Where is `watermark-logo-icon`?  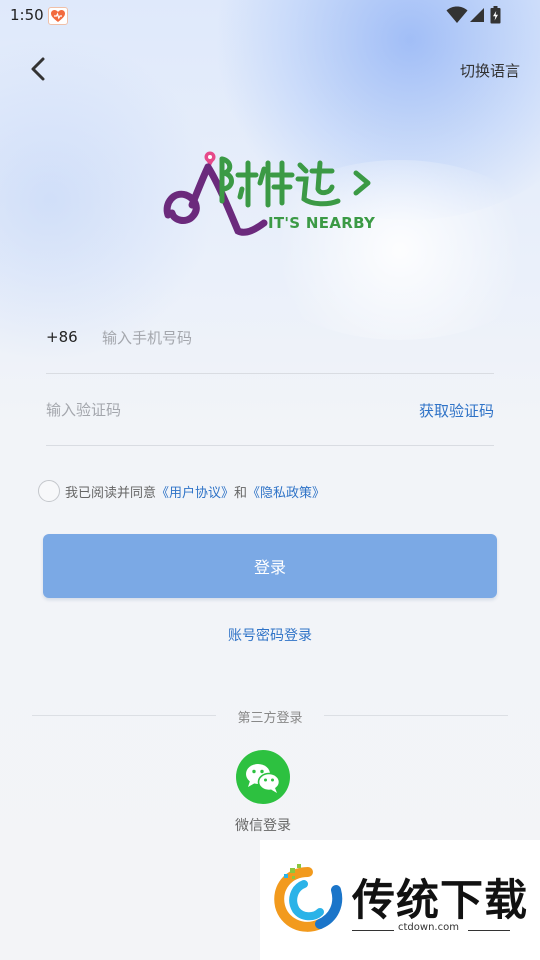
watermark-logo-icon is located at coordinates (308, 898).